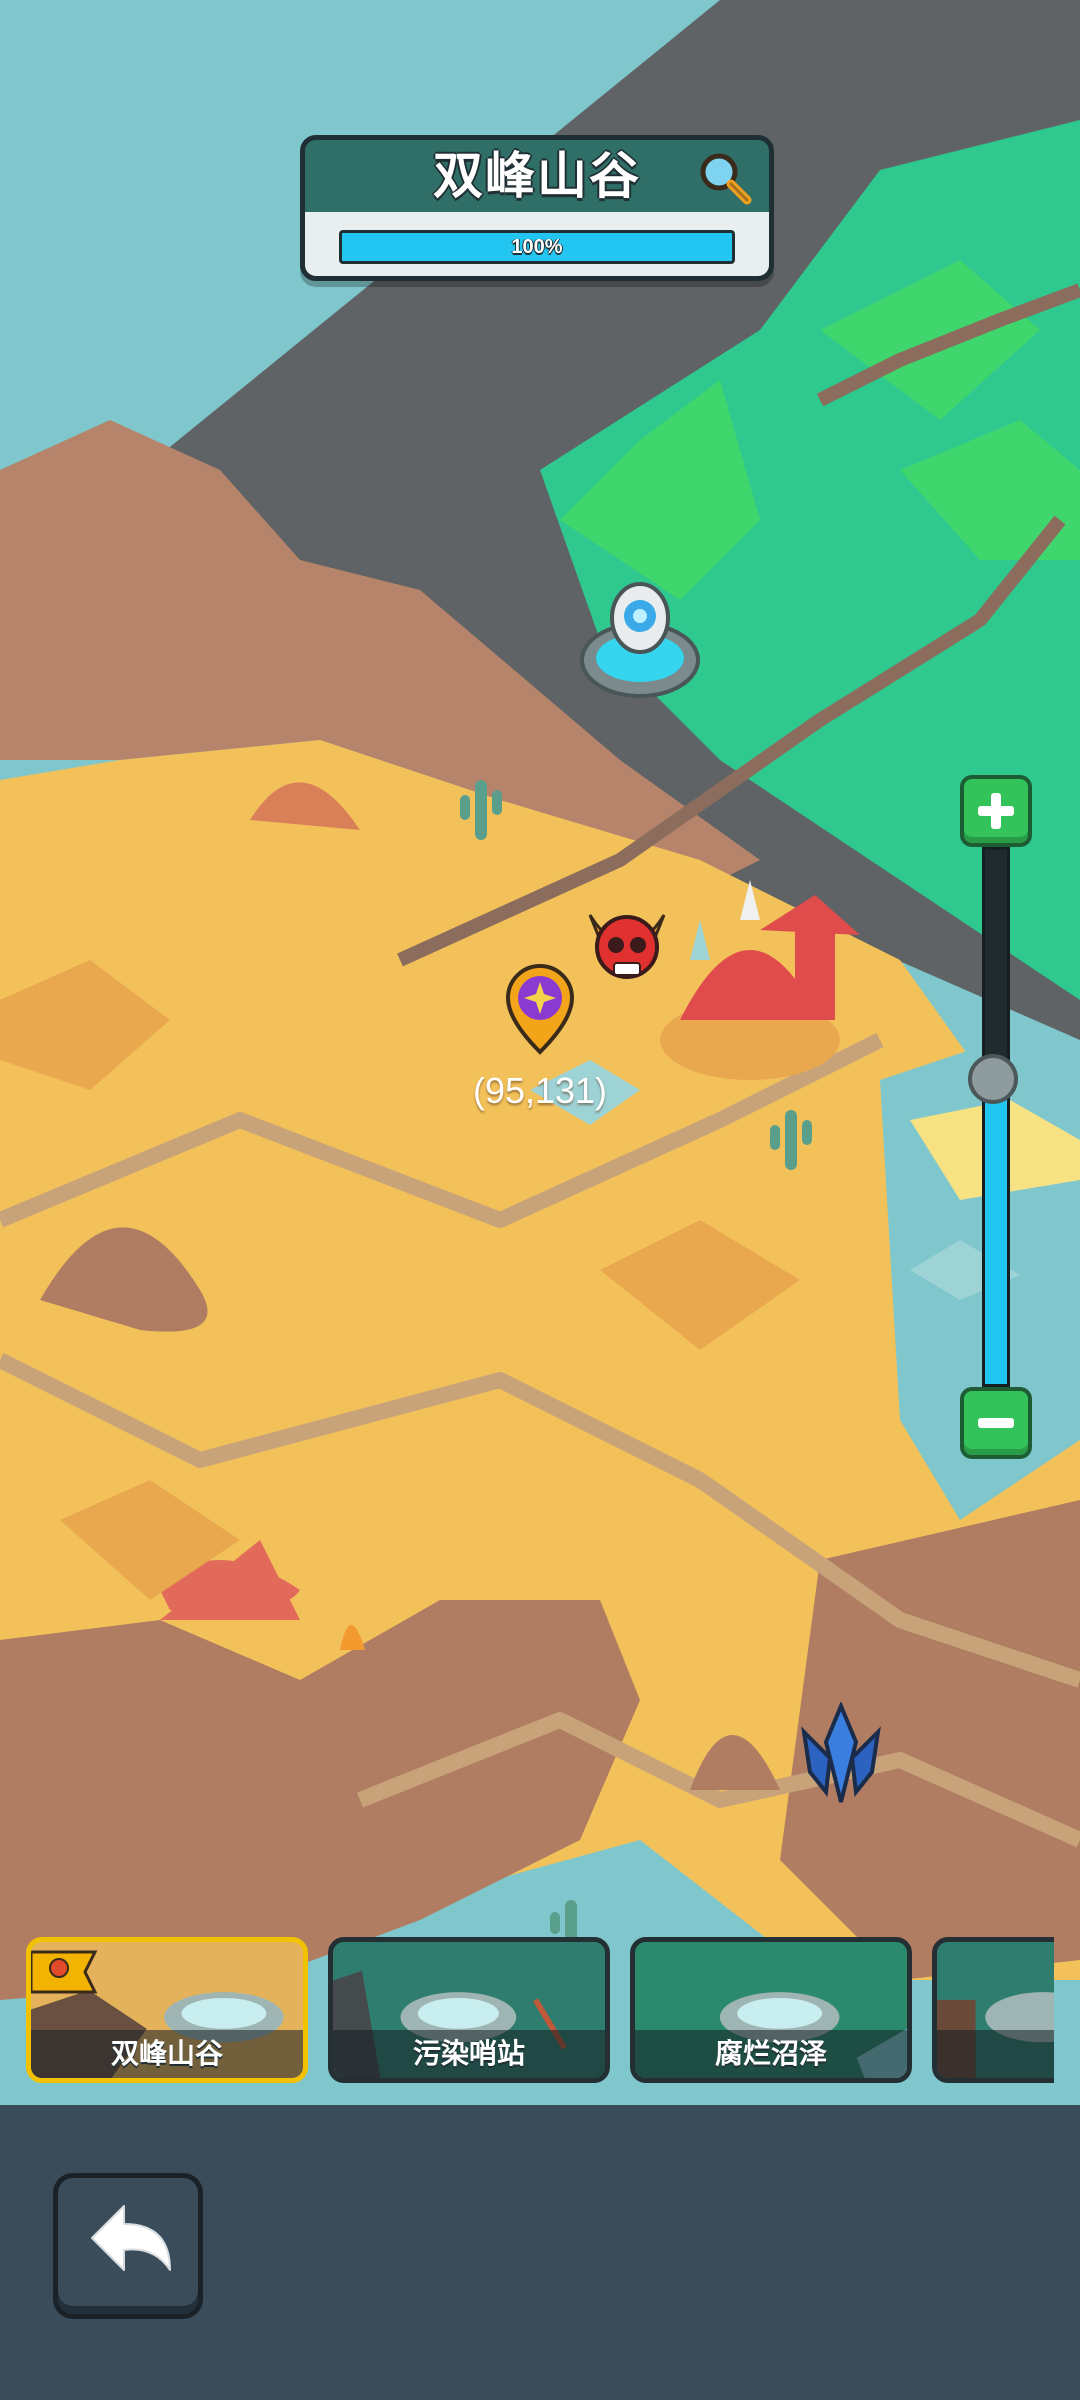 The height and width of the screenshot is (2400, 1080). I want to click on exploration-progress: 100%, so click(537, 244).